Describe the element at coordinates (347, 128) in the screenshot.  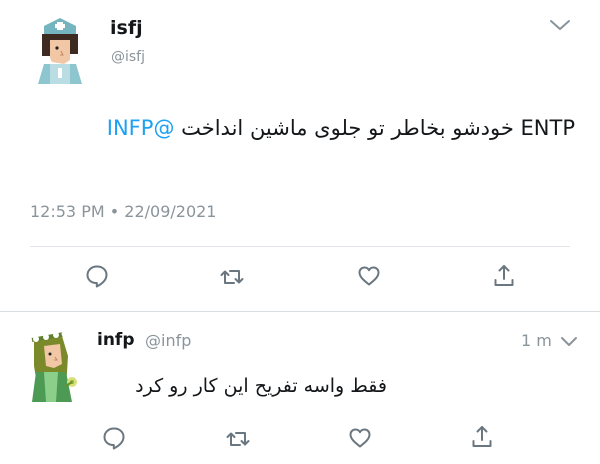
I see `tweet-text-persian: خودشو بخاطر تو جلوی ماشین انداخت` at that location.